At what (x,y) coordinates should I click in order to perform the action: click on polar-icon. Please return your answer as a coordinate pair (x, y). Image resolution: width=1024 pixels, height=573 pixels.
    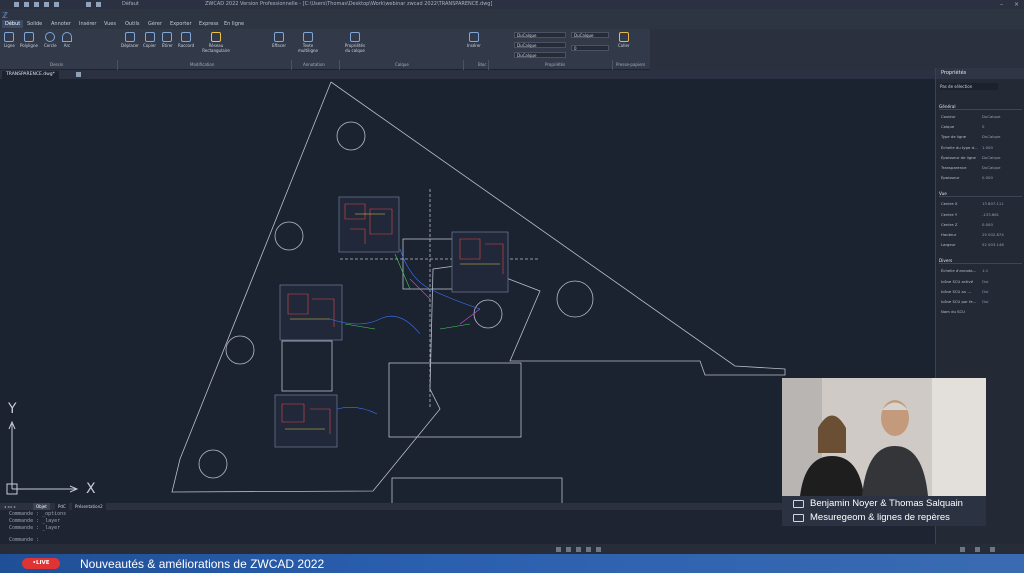
    Looking at the image, I should click on (588, 549).